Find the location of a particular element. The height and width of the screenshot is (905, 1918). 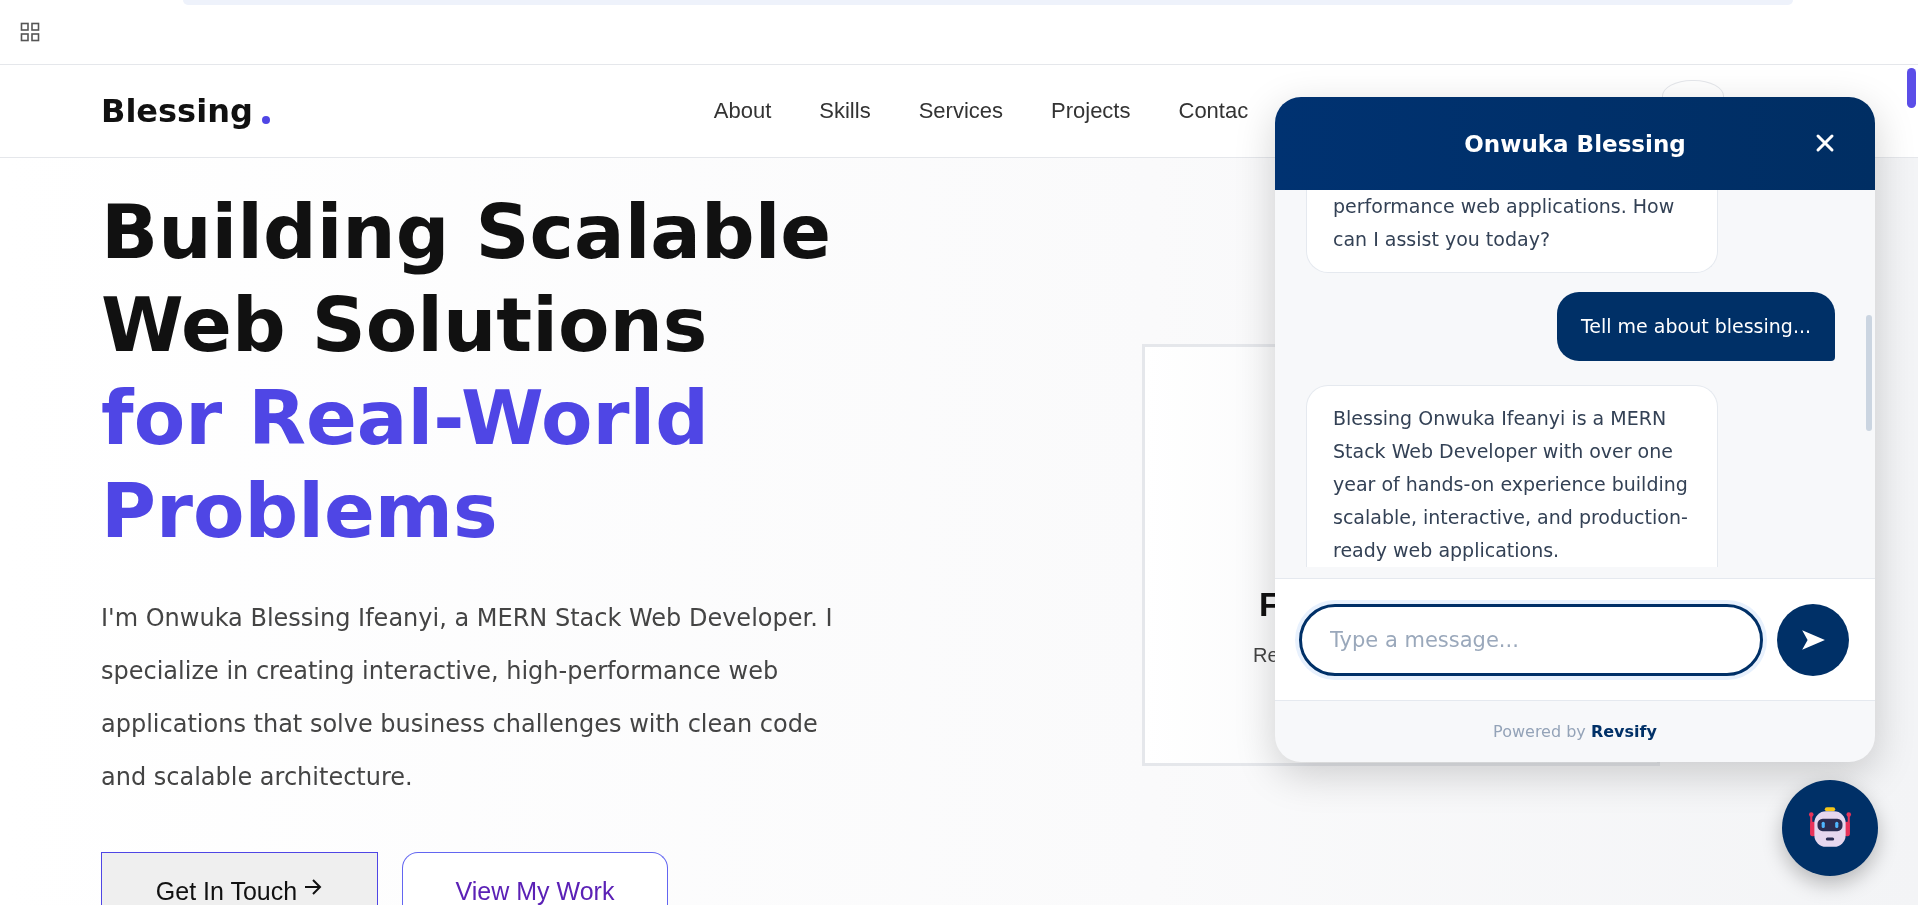

close-icon is located at coordinates (1825, 143).